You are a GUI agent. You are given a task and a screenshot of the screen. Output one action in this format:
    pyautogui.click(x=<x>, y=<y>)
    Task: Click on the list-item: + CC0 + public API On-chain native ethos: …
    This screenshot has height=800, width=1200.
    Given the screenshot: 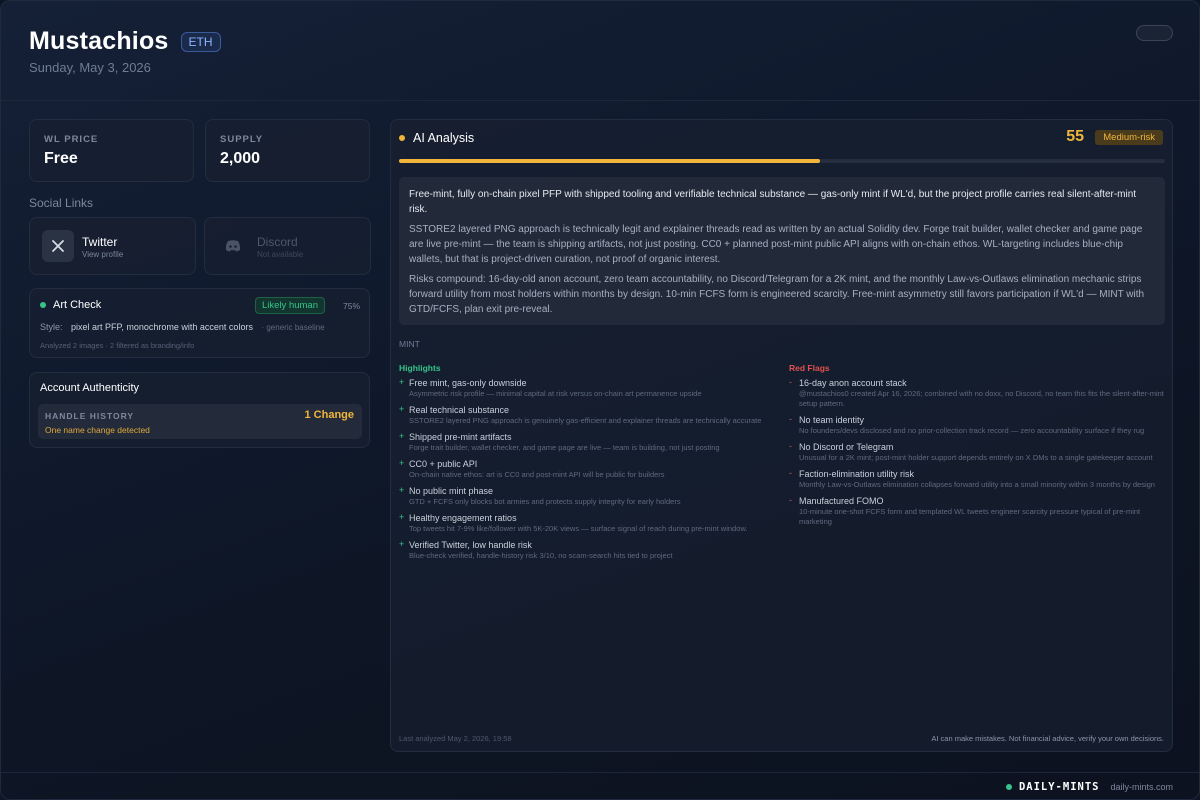 What is the action you would take?
    pyautogui.click(x=589, y=469)
    